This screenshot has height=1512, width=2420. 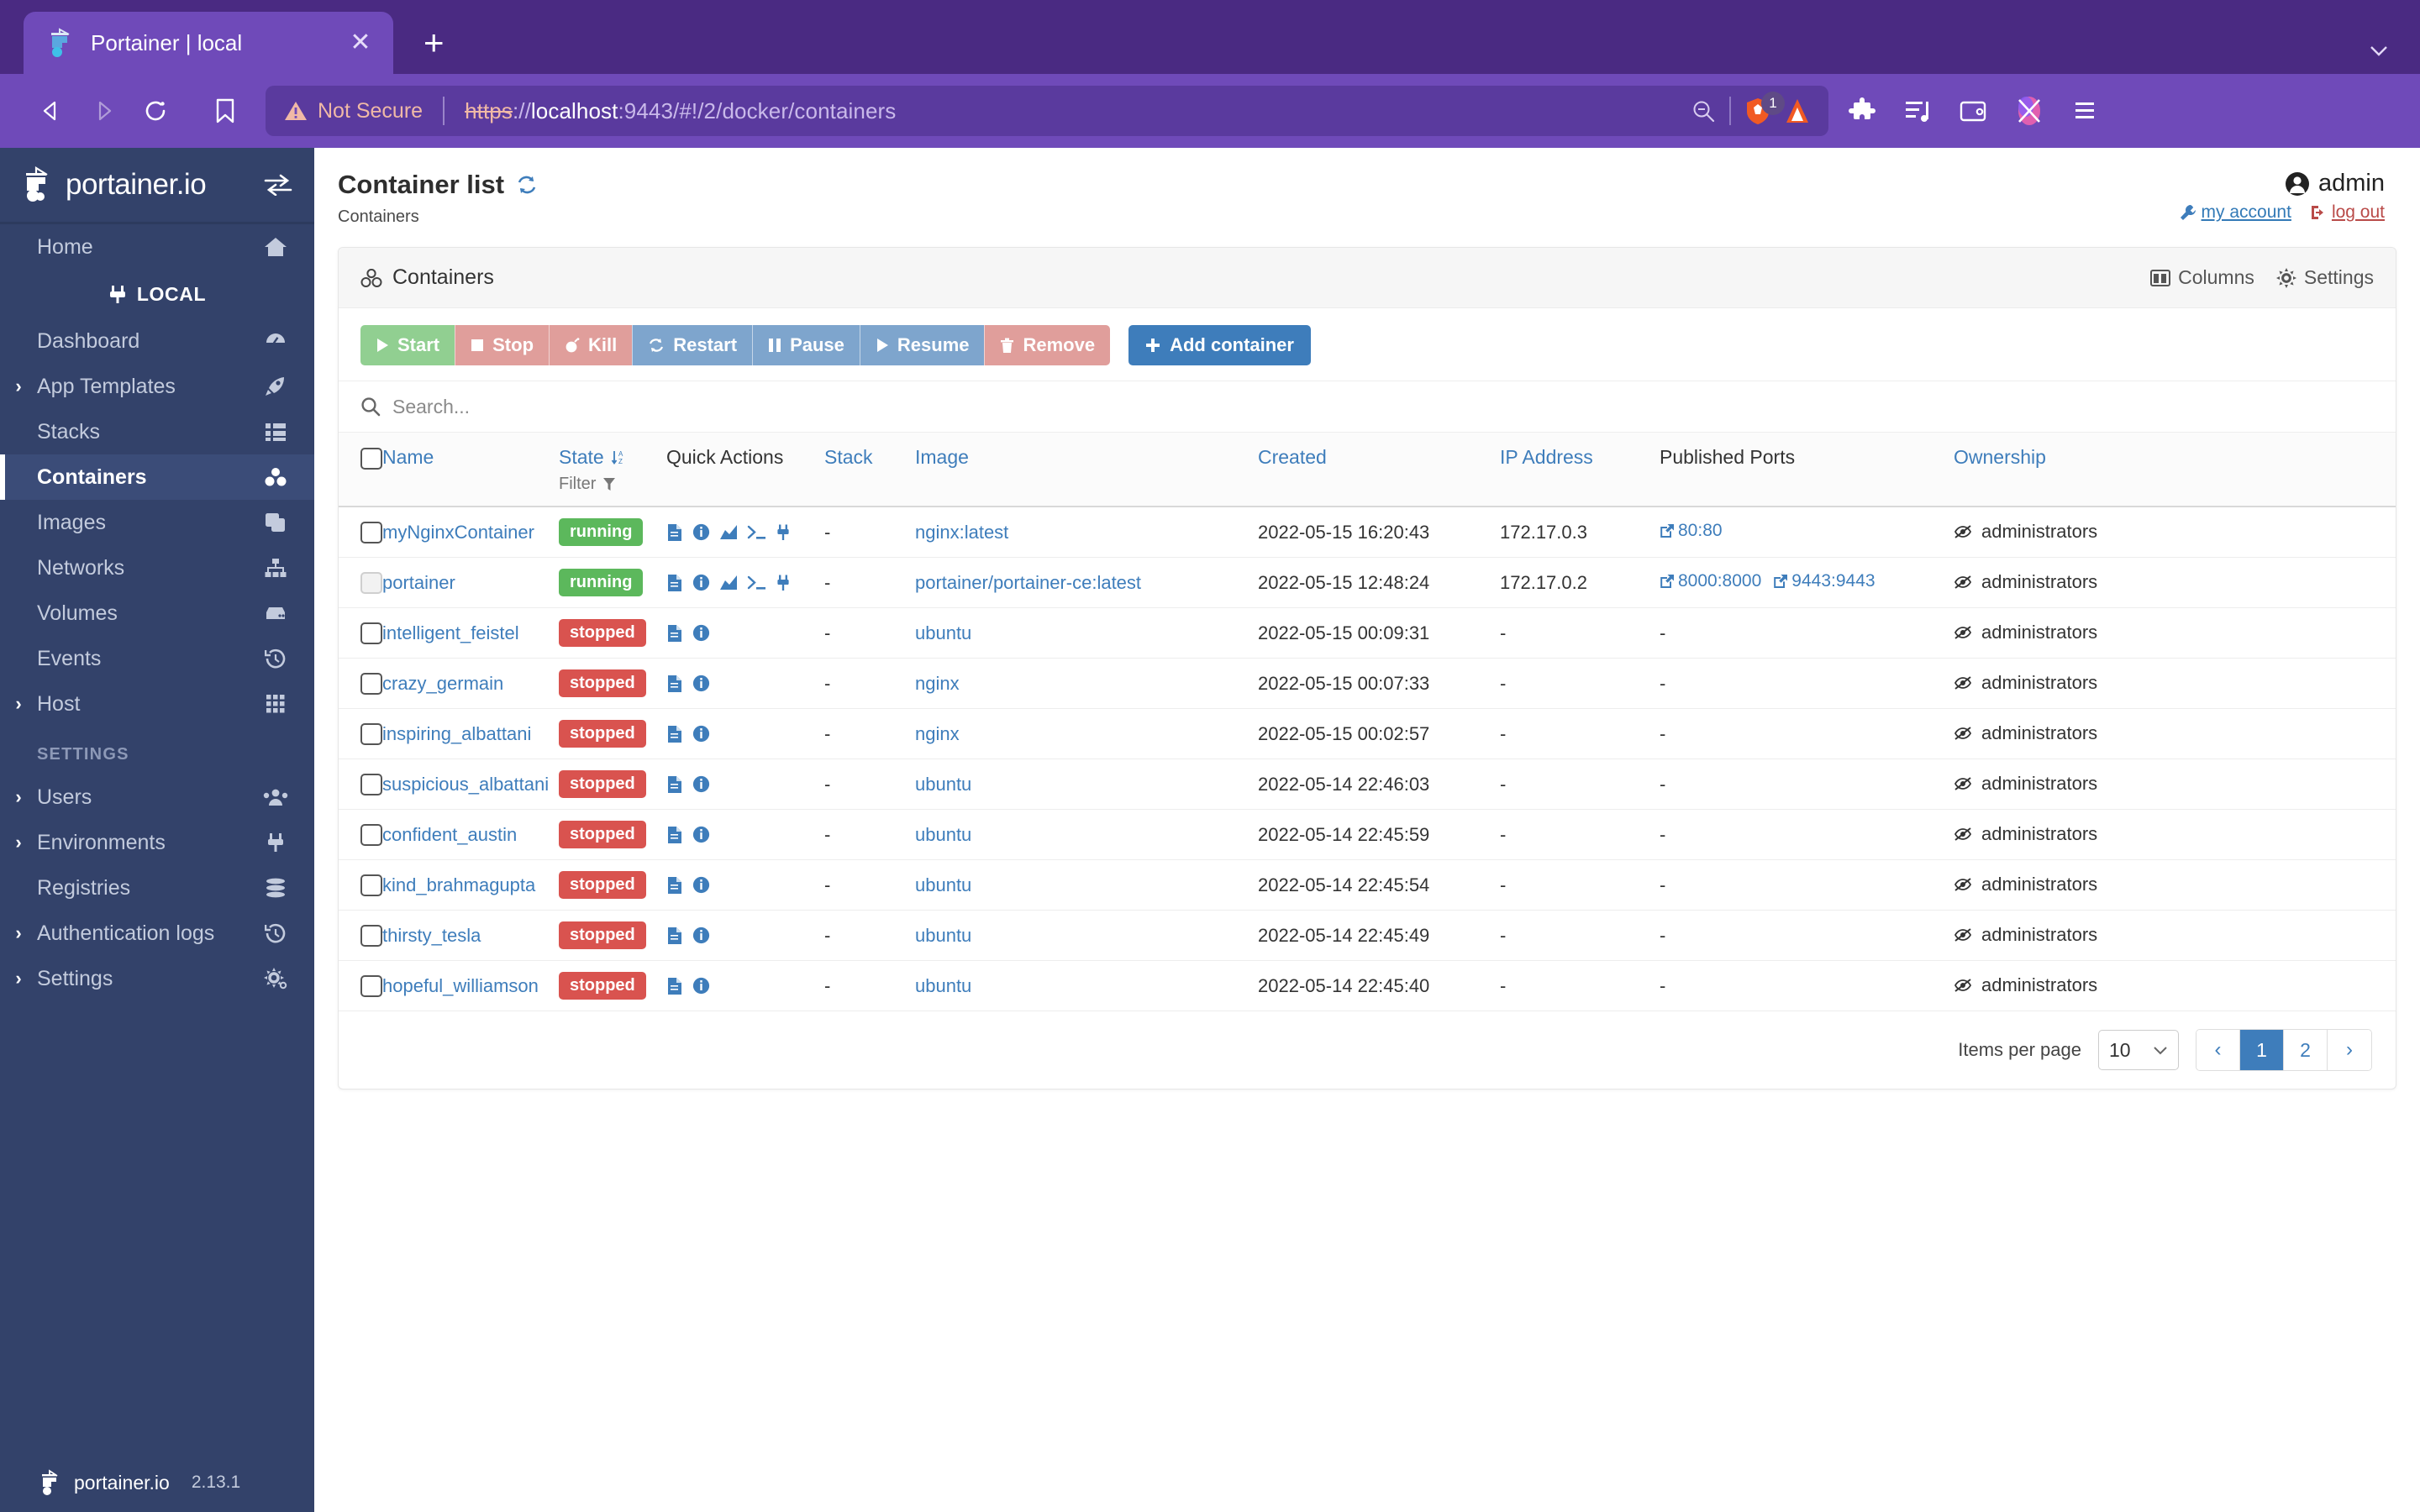 I want to click on forward-arrow-icon, so click(x=103, y=111).